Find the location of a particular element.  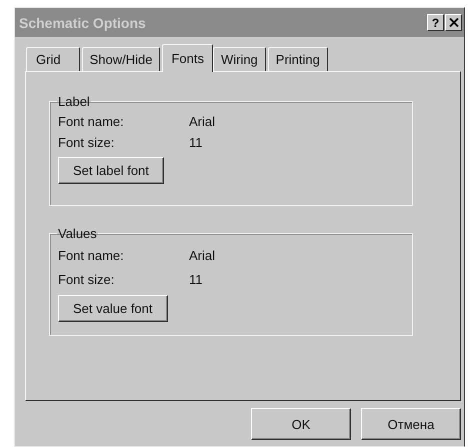

dialog-button: Отмена is located at coordinates (411, 424).